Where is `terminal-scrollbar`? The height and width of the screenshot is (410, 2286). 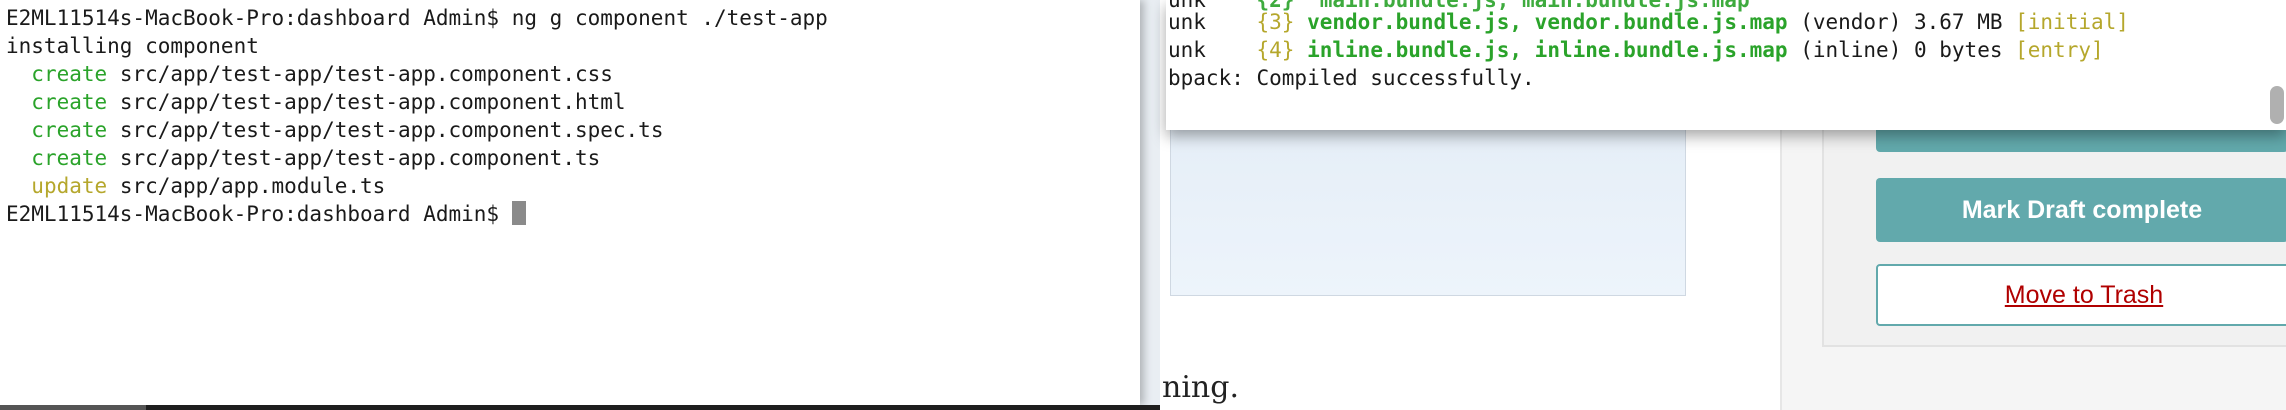
terminal-scrollbar is located at coordinates (2277, 105).